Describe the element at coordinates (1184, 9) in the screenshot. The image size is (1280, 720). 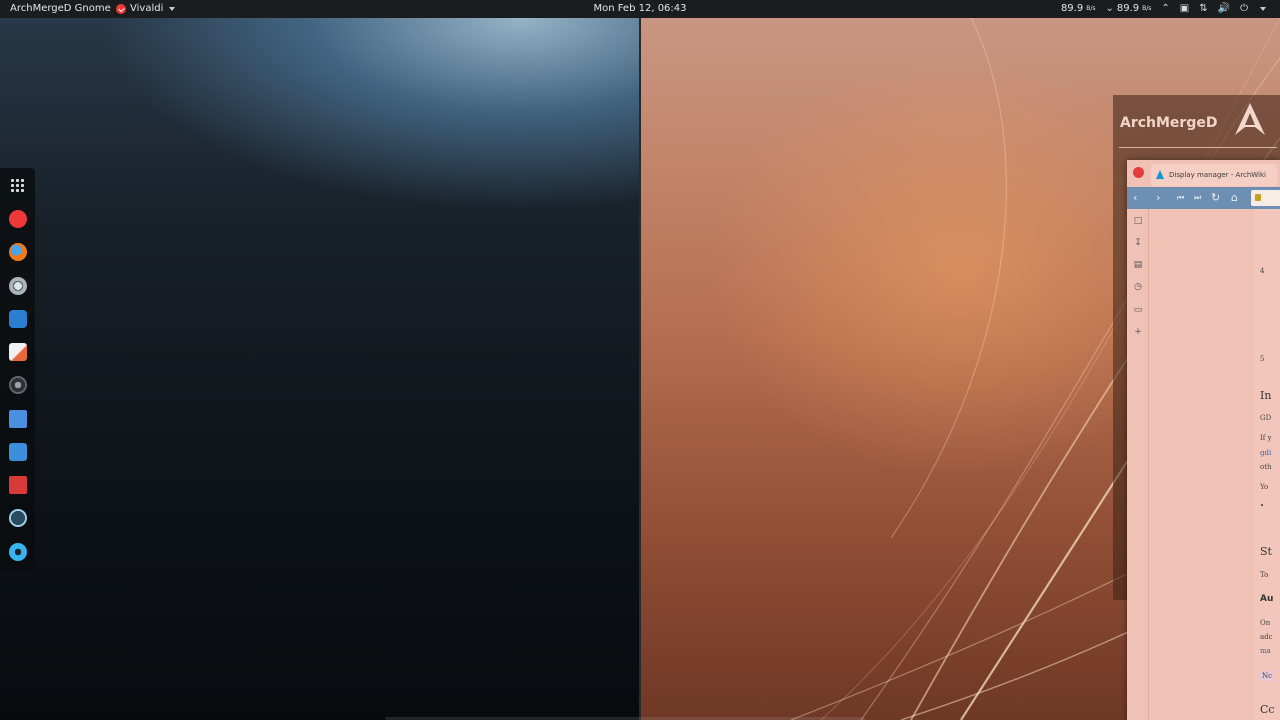
I see `screen-icon: ▣` at that location.